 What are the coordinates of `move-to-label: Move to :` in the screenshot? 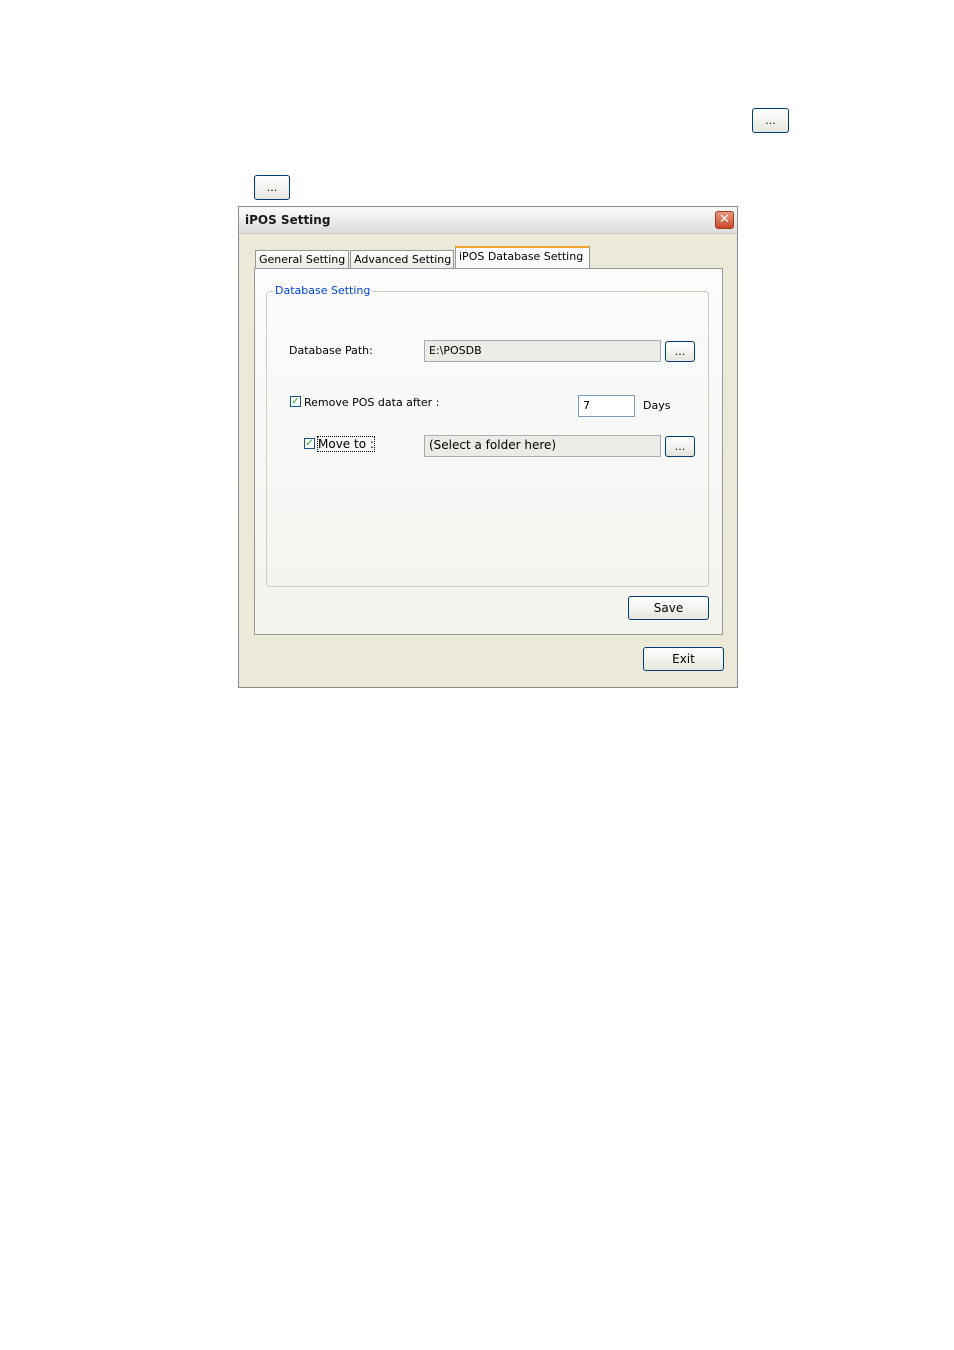 It's located at (346, 444).